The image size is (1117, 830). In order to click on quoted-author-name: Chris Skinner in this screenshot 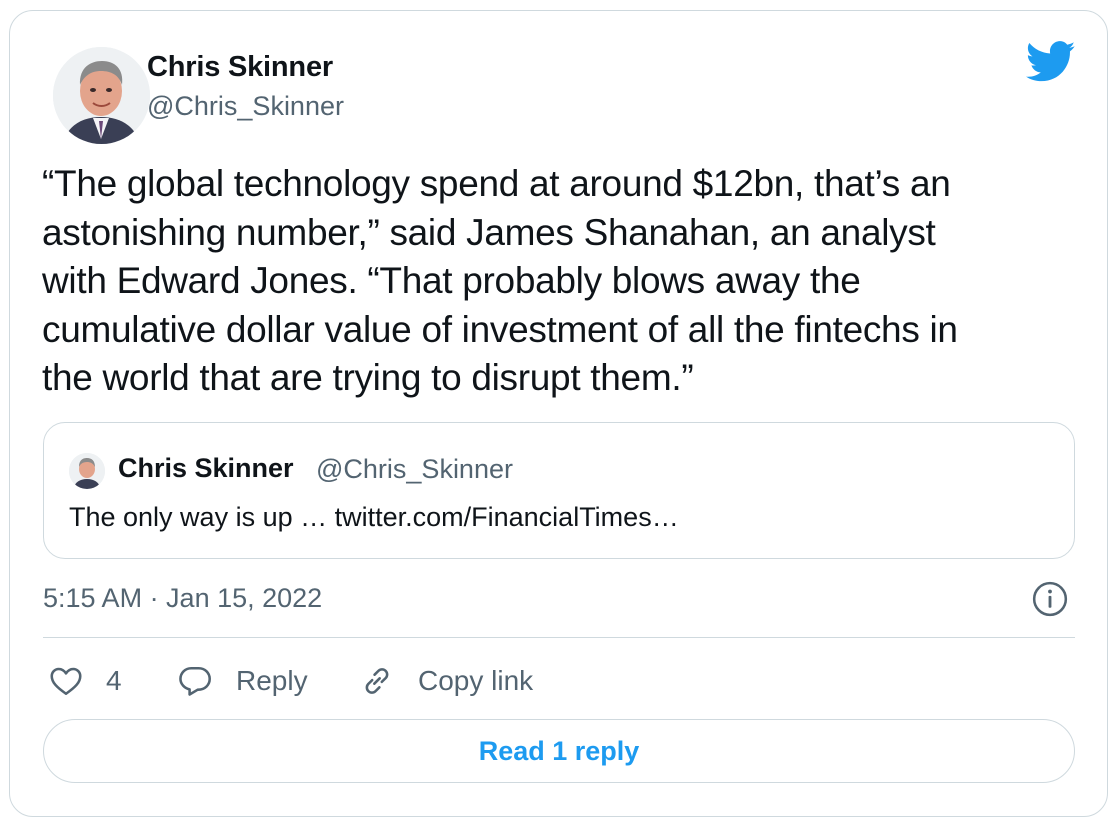, I will do `click(206, 468)`.